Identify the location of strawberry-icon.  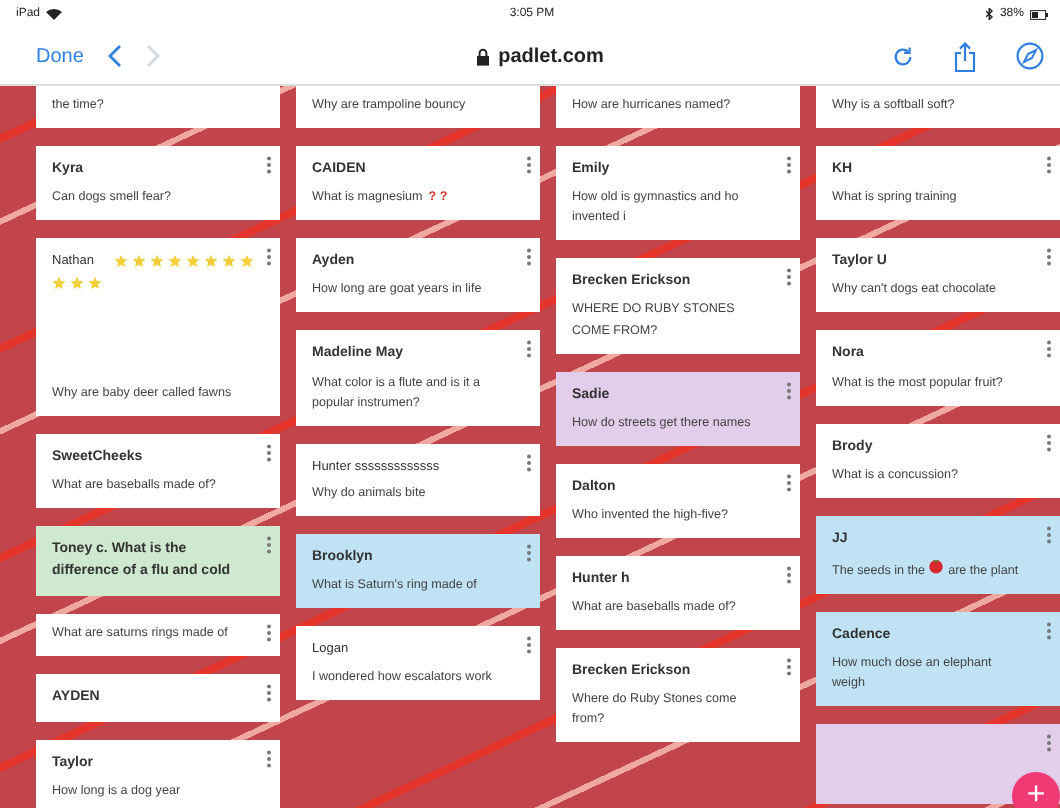
(936, 566).